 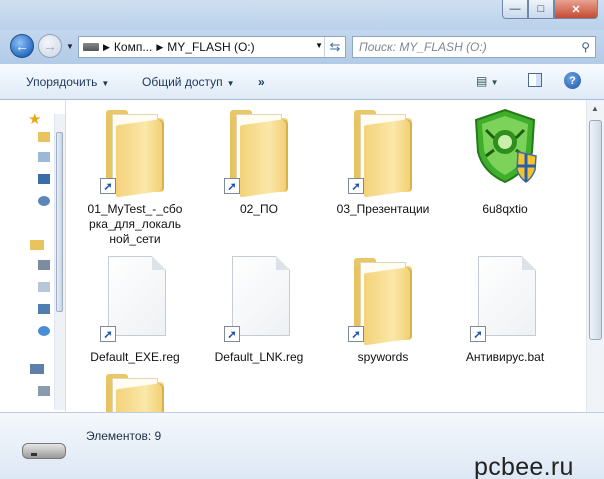 What do you see at coordinates (124, 436) in the screenshot?
I see `item-count: Элементов: 9` at bounding box center [124, 436].